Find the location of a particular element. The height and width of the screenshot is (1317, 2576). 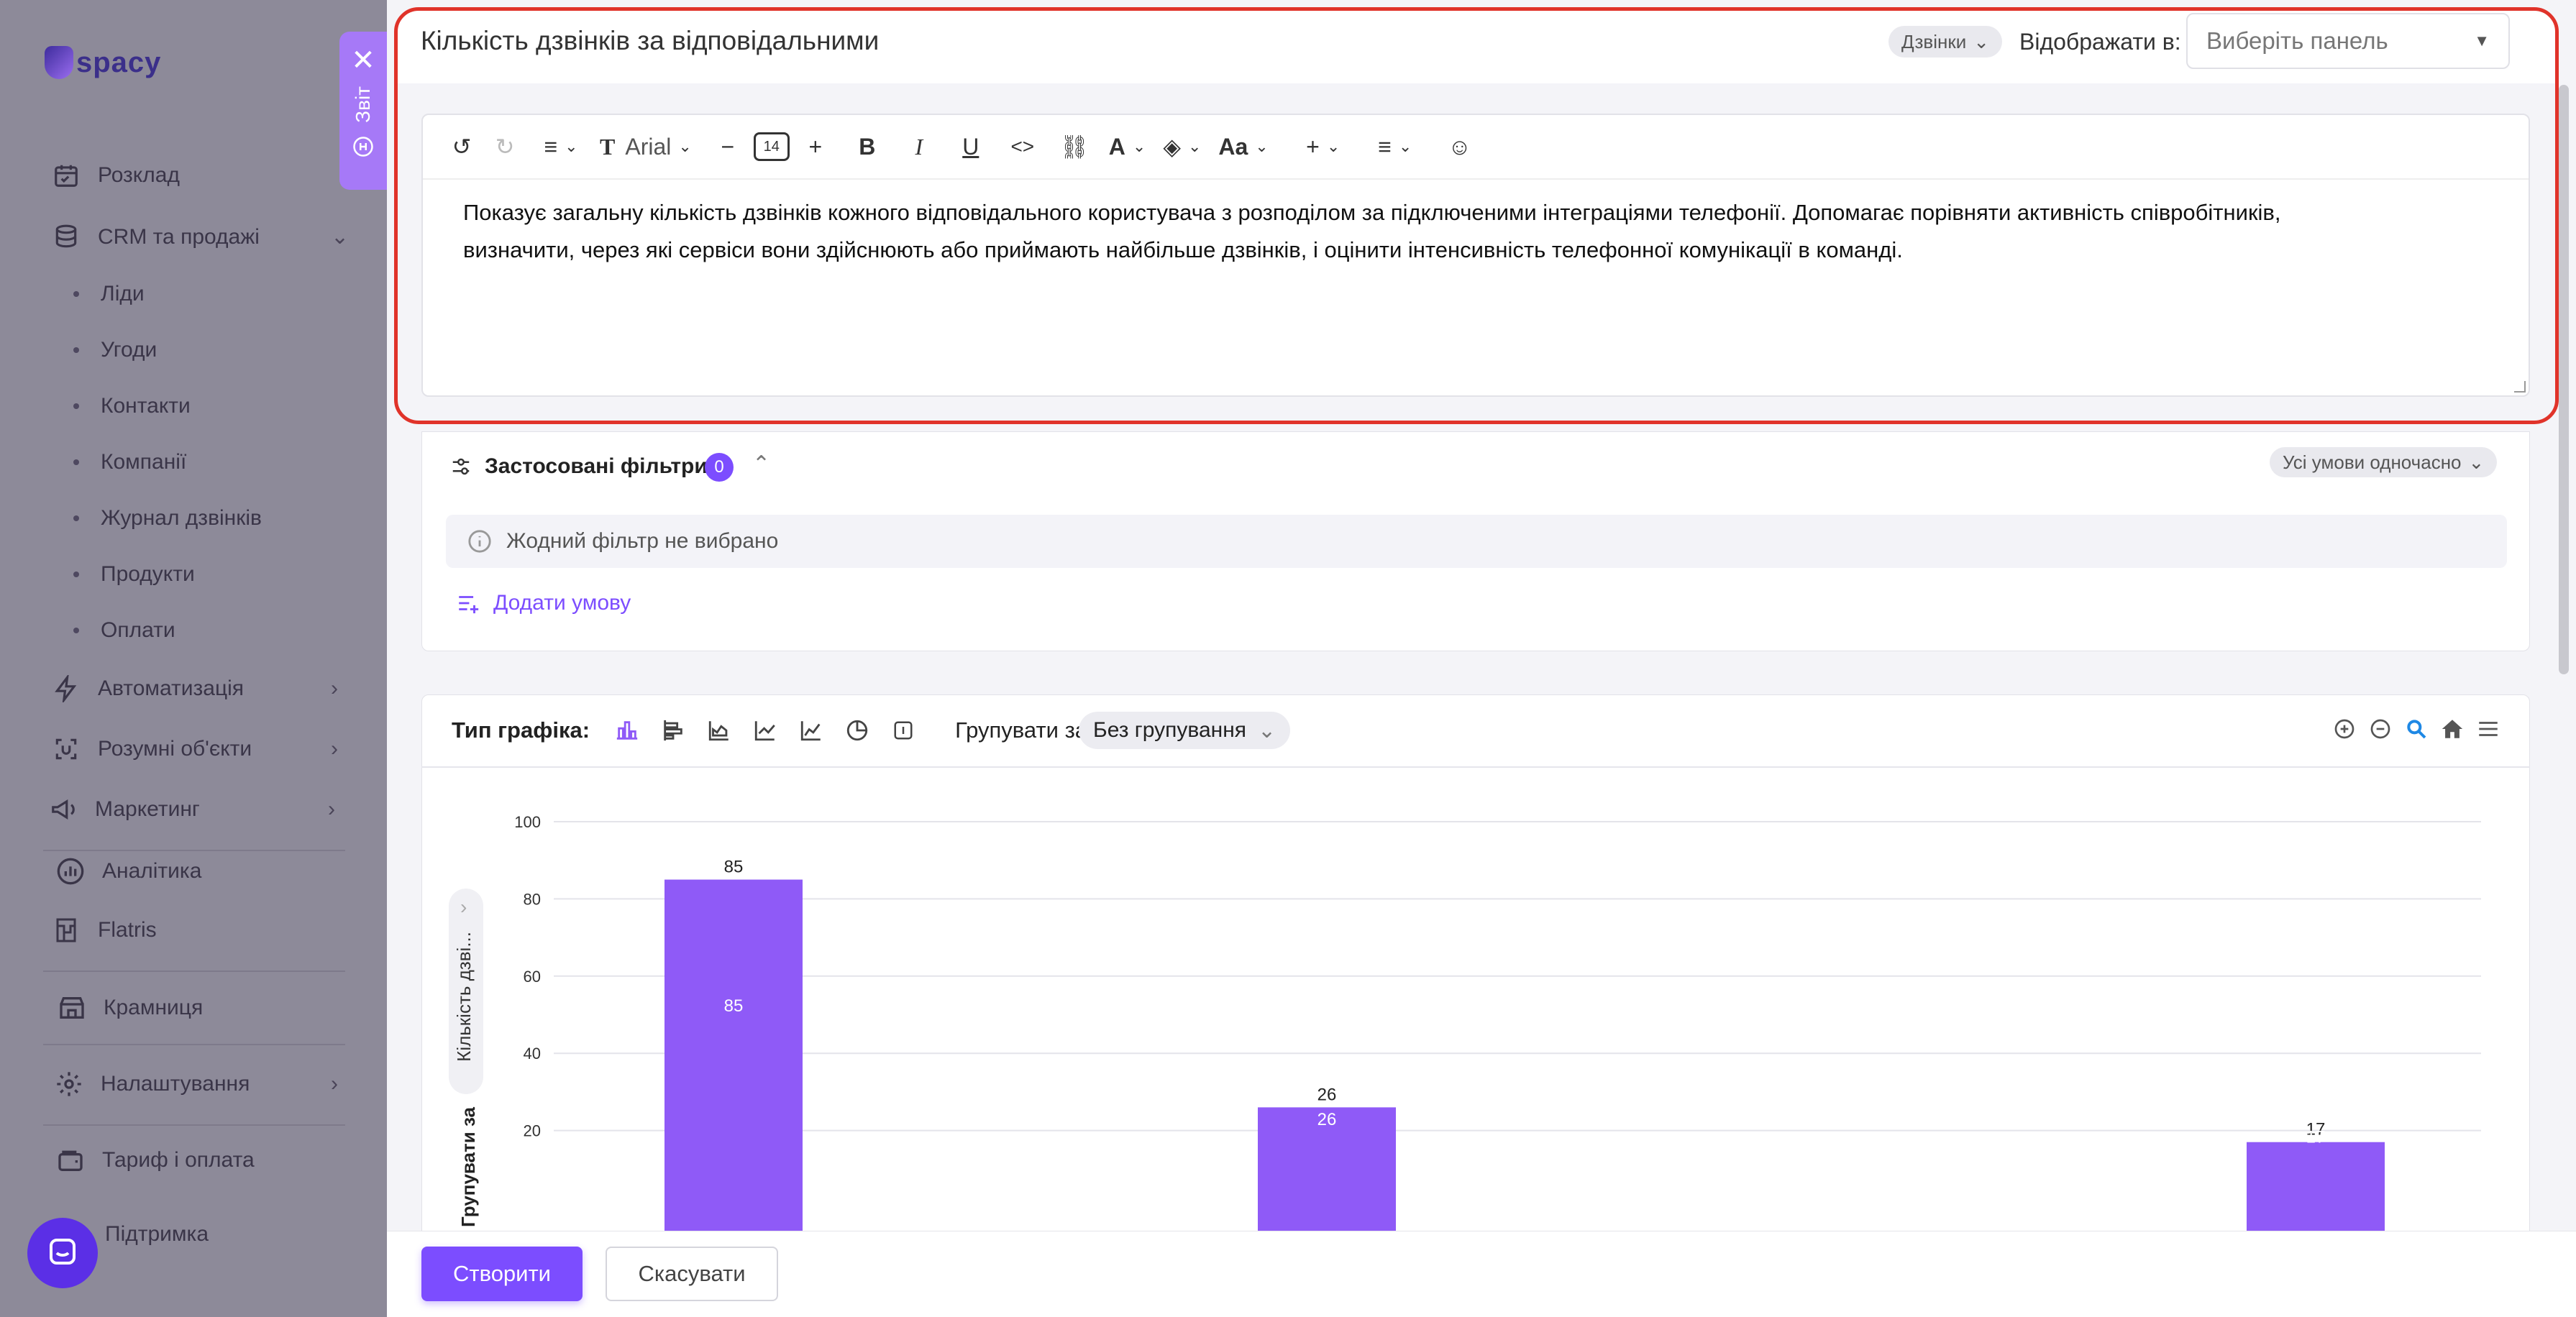

y-tick-label: 20 is located at coordinates (532, 1131).